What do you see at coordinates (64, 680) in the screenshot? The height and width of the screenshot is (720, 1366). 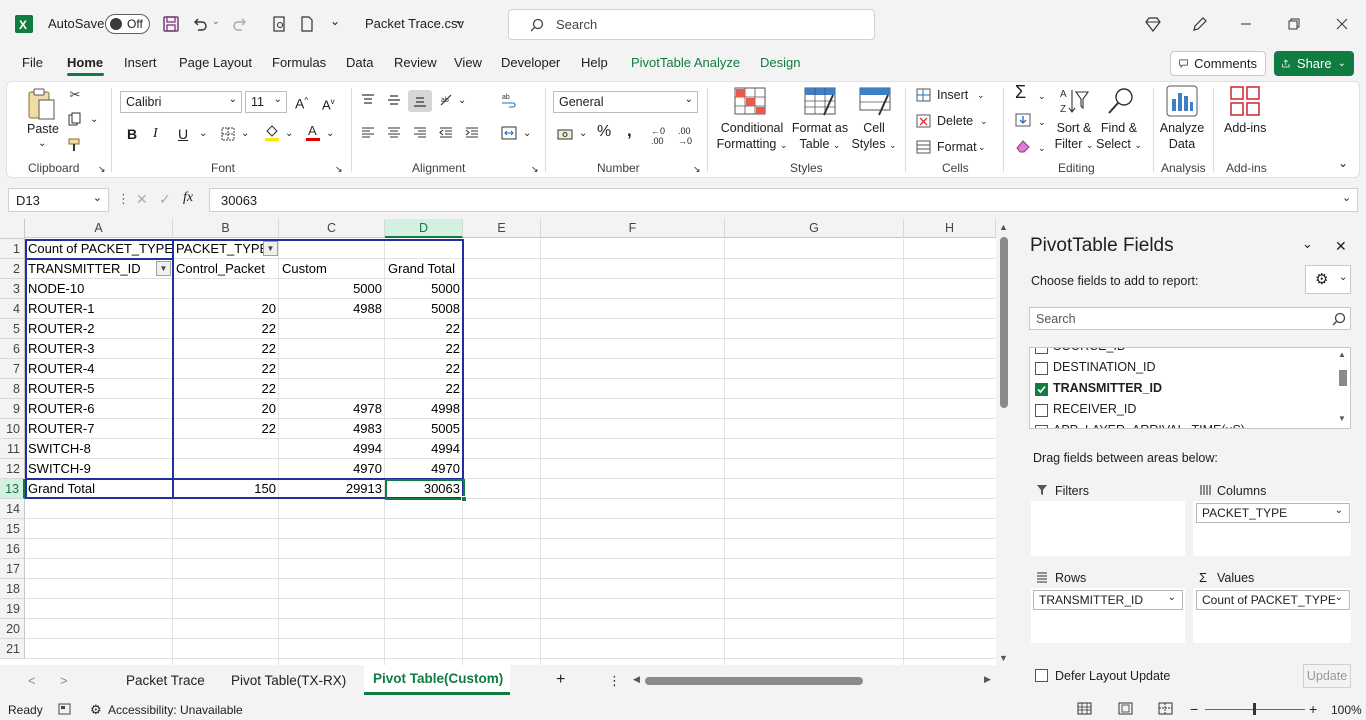 I see `next-sheet-icon: >` at bounding box center [64, 680].